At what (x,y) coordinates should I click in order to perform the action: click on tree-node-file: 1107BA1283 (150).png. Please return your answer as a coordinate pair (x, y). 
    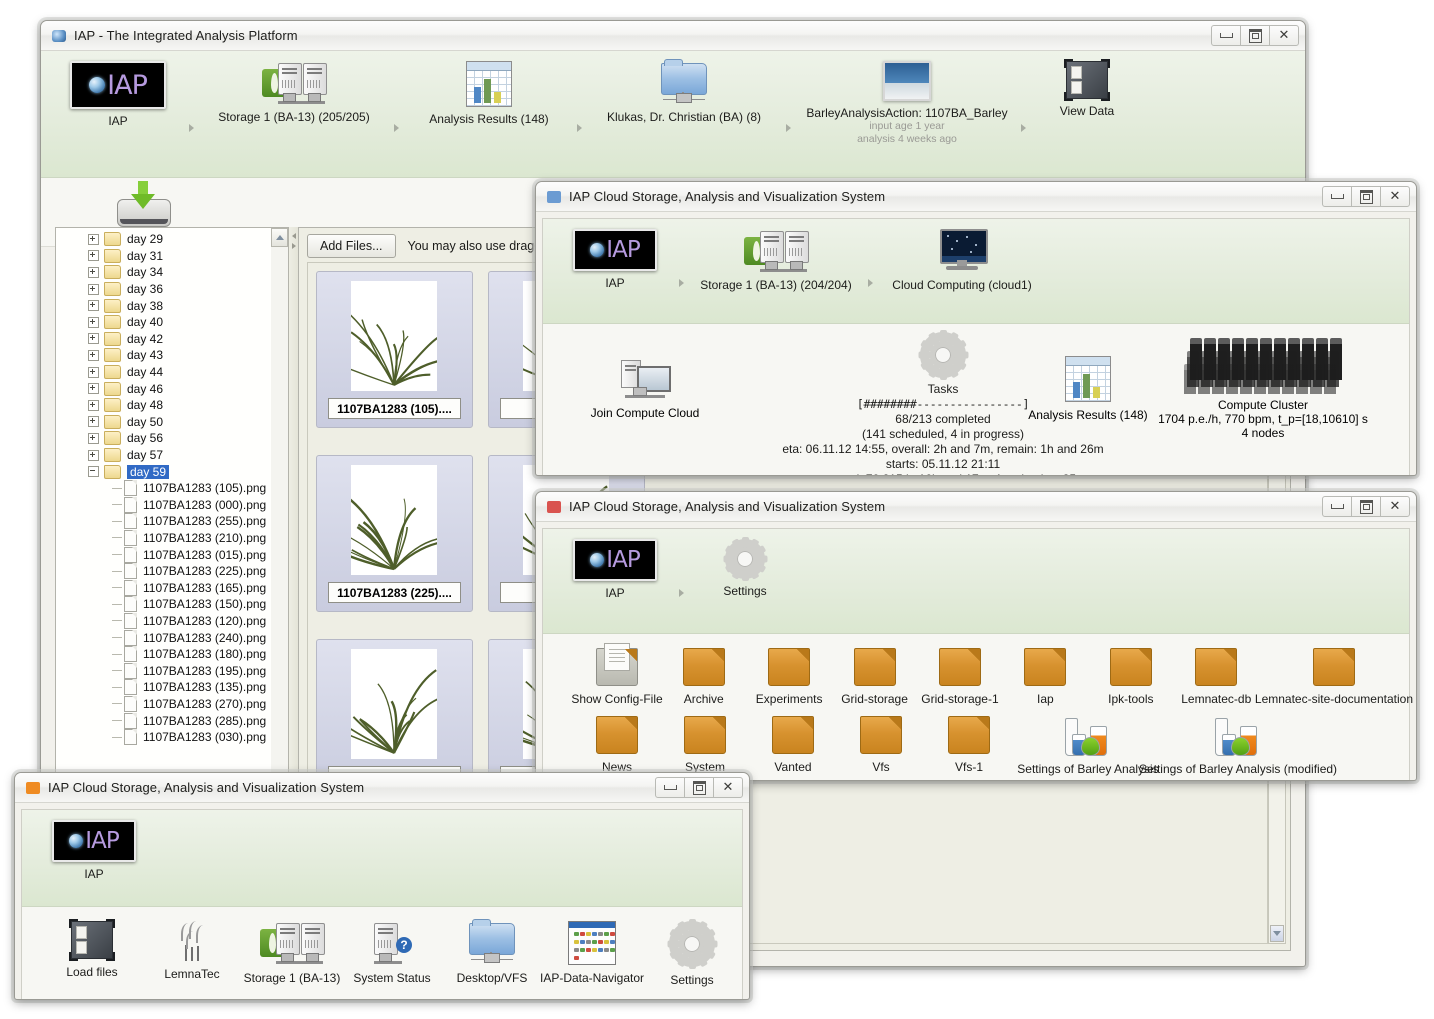
    Looking at the image, I should click on (163, 604).